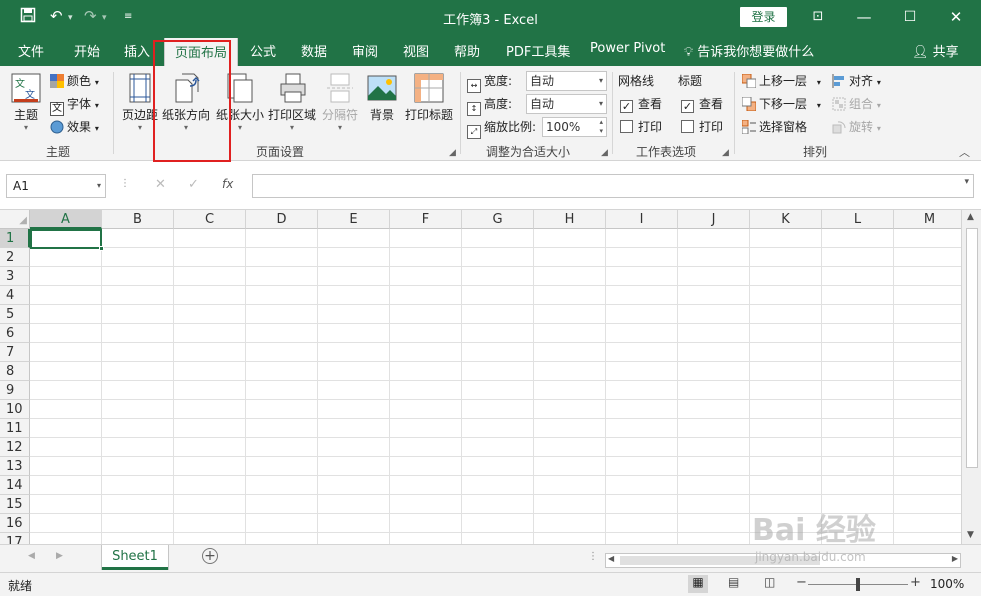  What do you see at coordinates (138, 219) in the screenshot?
I see `column-header: B` at bounding box center [138, 219].